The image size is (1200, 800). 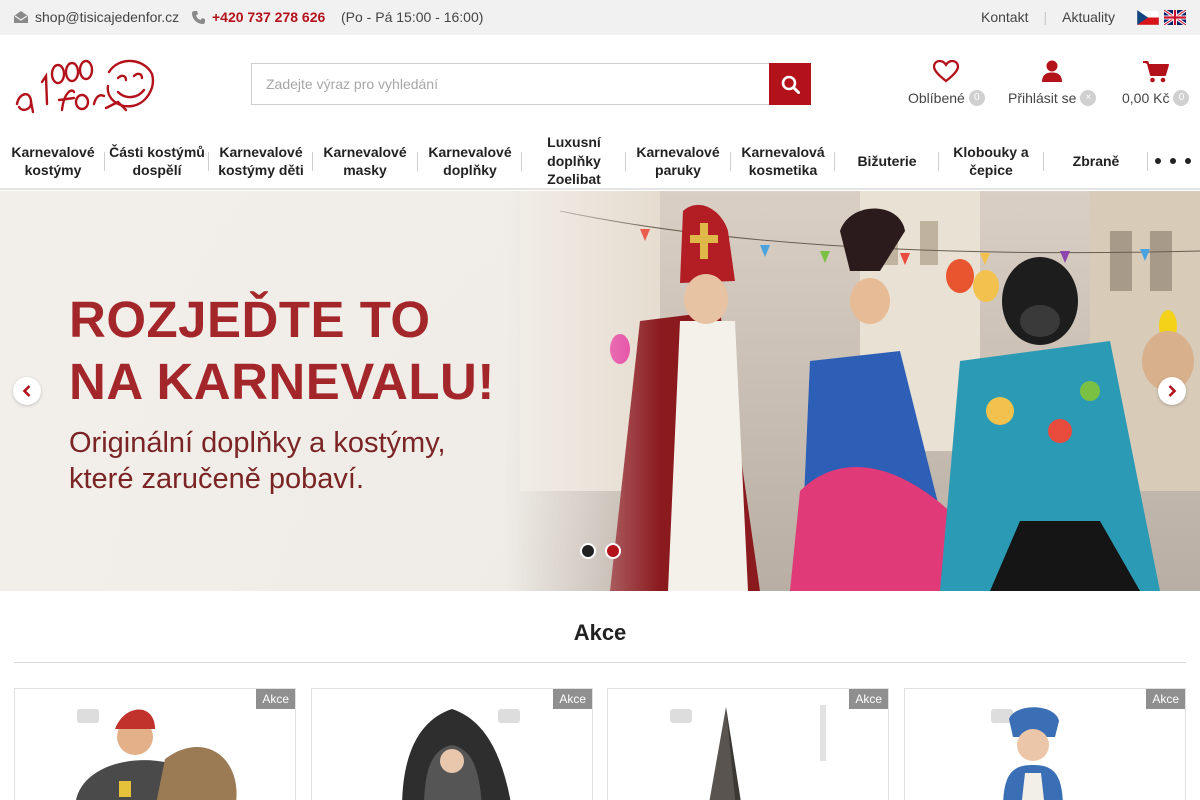 What do you see at coordinates (53, 161) in the screenshot?
I see `nav-item-karnevalove-kostymy: Karnevalové kostýmy` at bounding box center [53, 161].